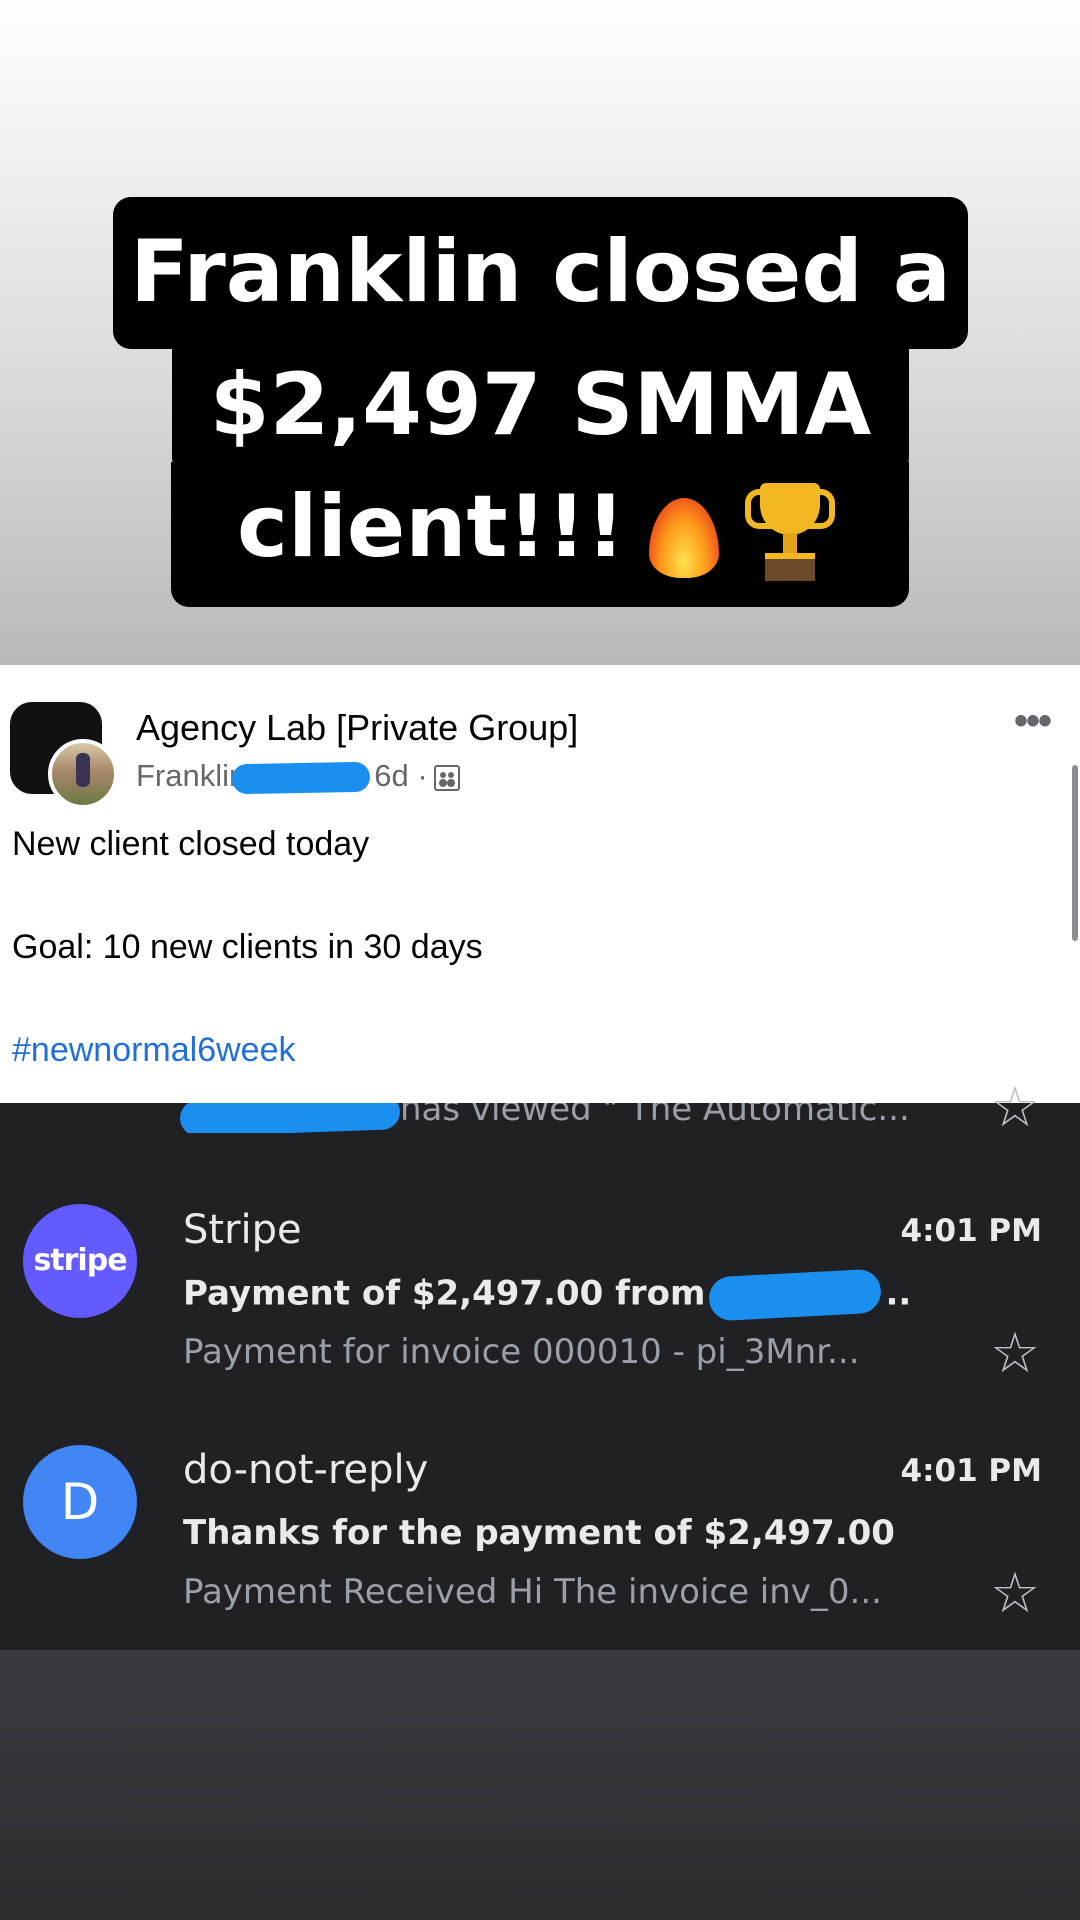 The width and height of the screenshot is (1080, 1920). I want to click on author-name: Franklin, so click(191, 775).